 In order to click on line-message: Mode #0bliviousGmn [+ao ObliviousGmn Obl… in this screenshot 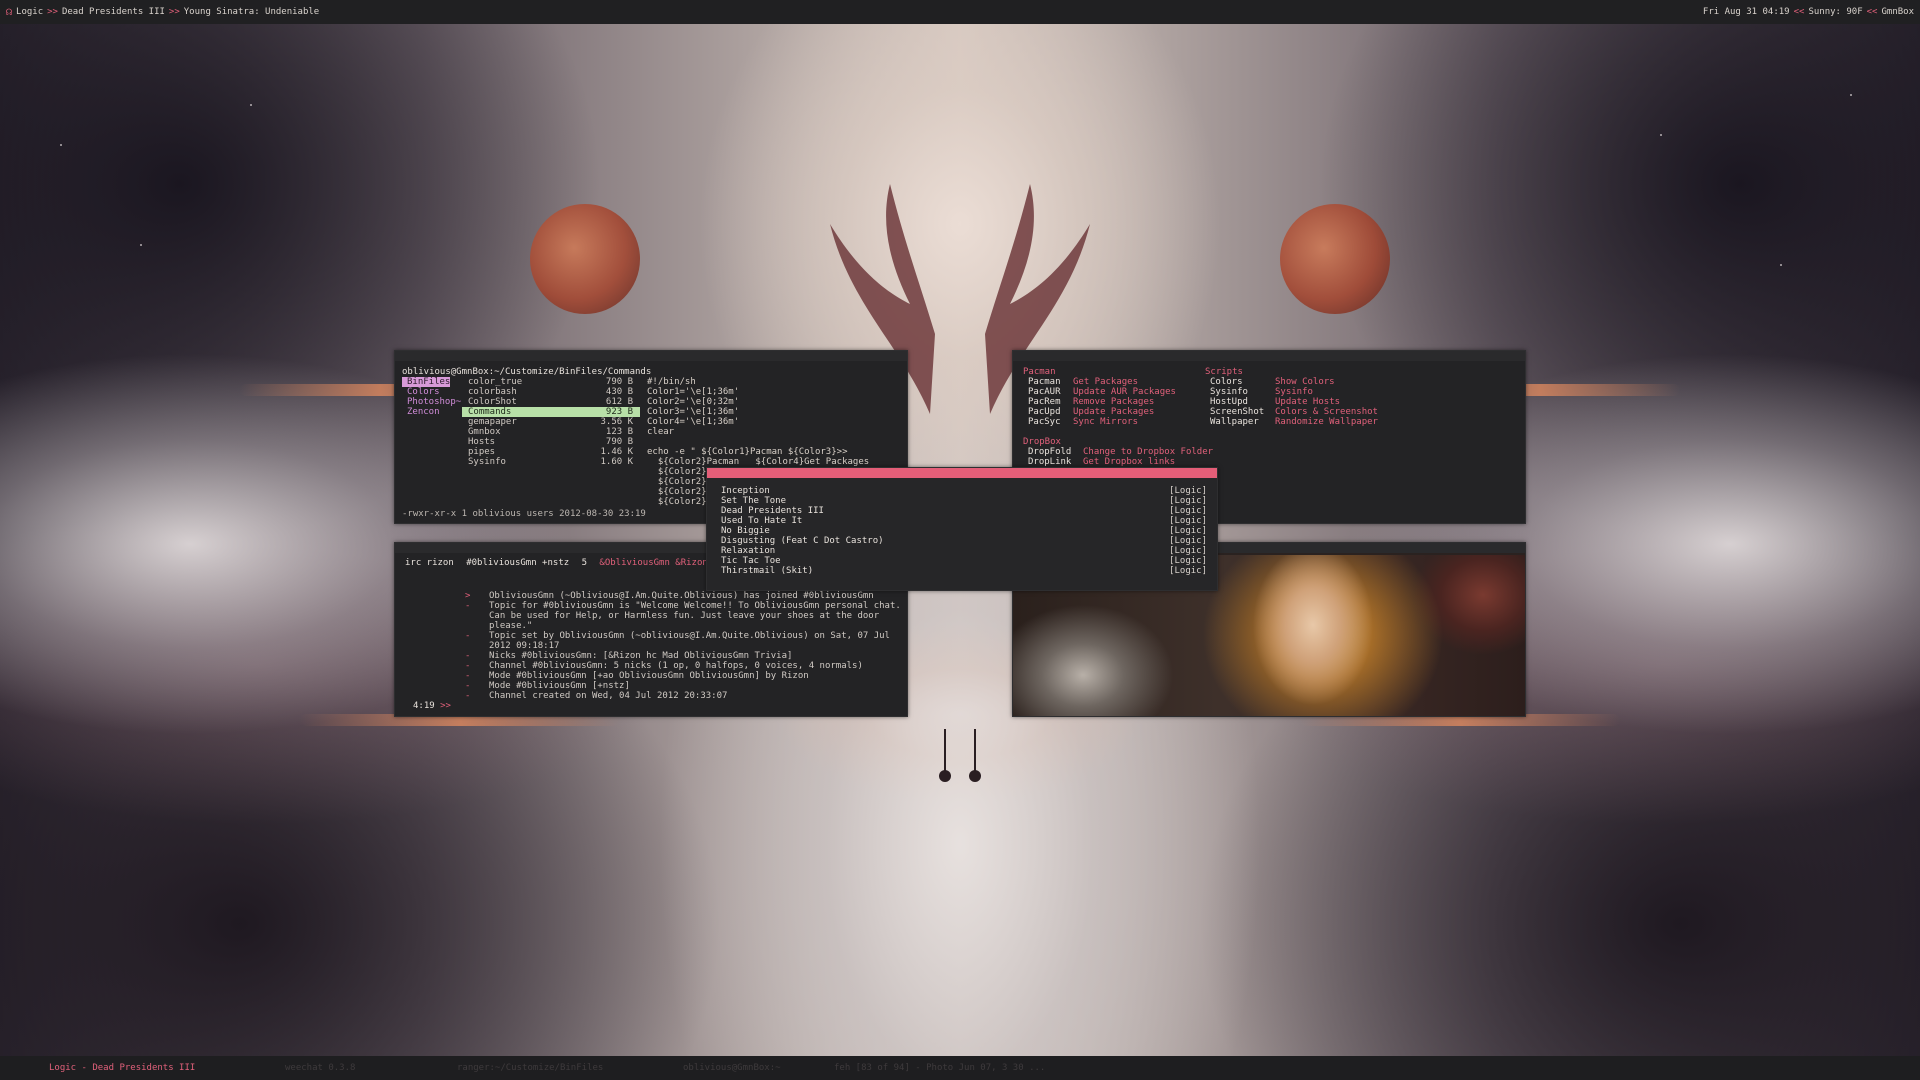, I will do `click(649, 676)`.